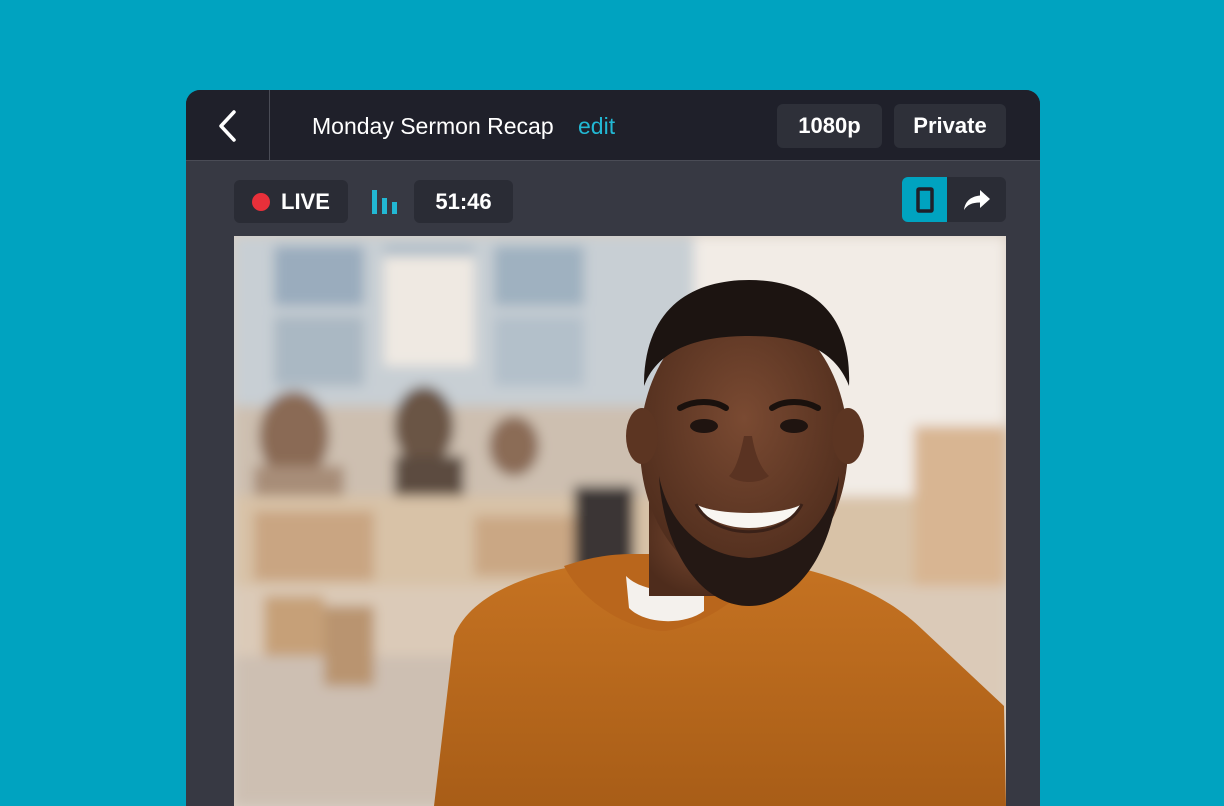 This screenshot has height=806, width=1224. What do you see at coordinates (950, 126) in the screenshot?
I see `privacy-button: Private` at bounding box center [950, 126].